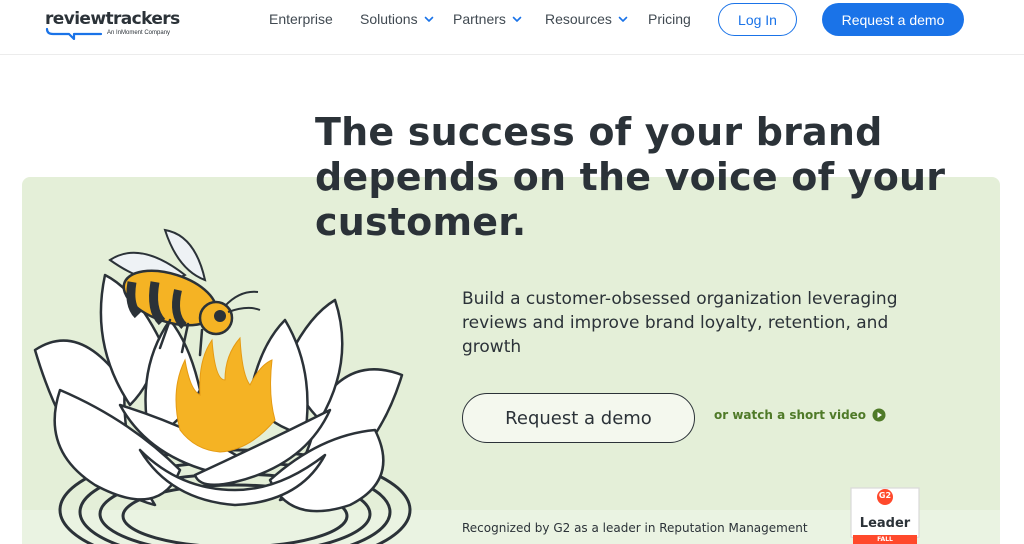 Image resolution: width=1024 pixels, height=544 pixels. Describe the element at coordinates (790, 415) in the screenshot. I see `watch-video-label: or watch a short video` at that location.